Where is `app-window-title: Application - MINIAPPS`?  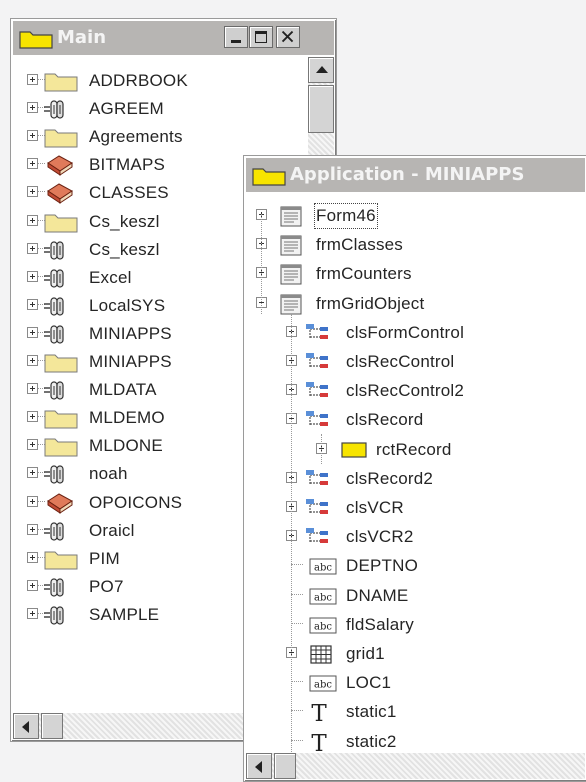
app-window-title: Application - MINIAPPS is located at coordinates (407, 174).